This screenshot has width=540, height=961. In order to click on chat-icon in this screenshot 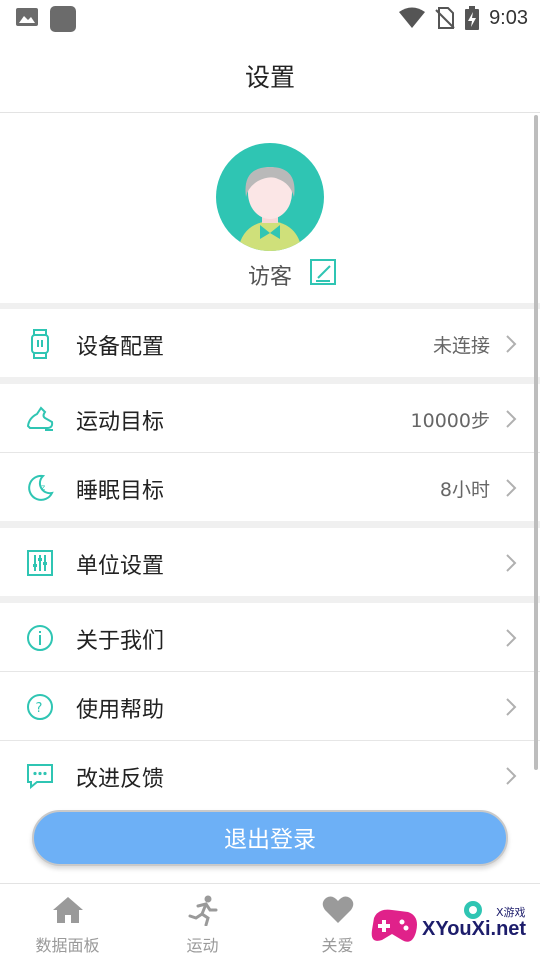, I will do `click(40, 777)`.